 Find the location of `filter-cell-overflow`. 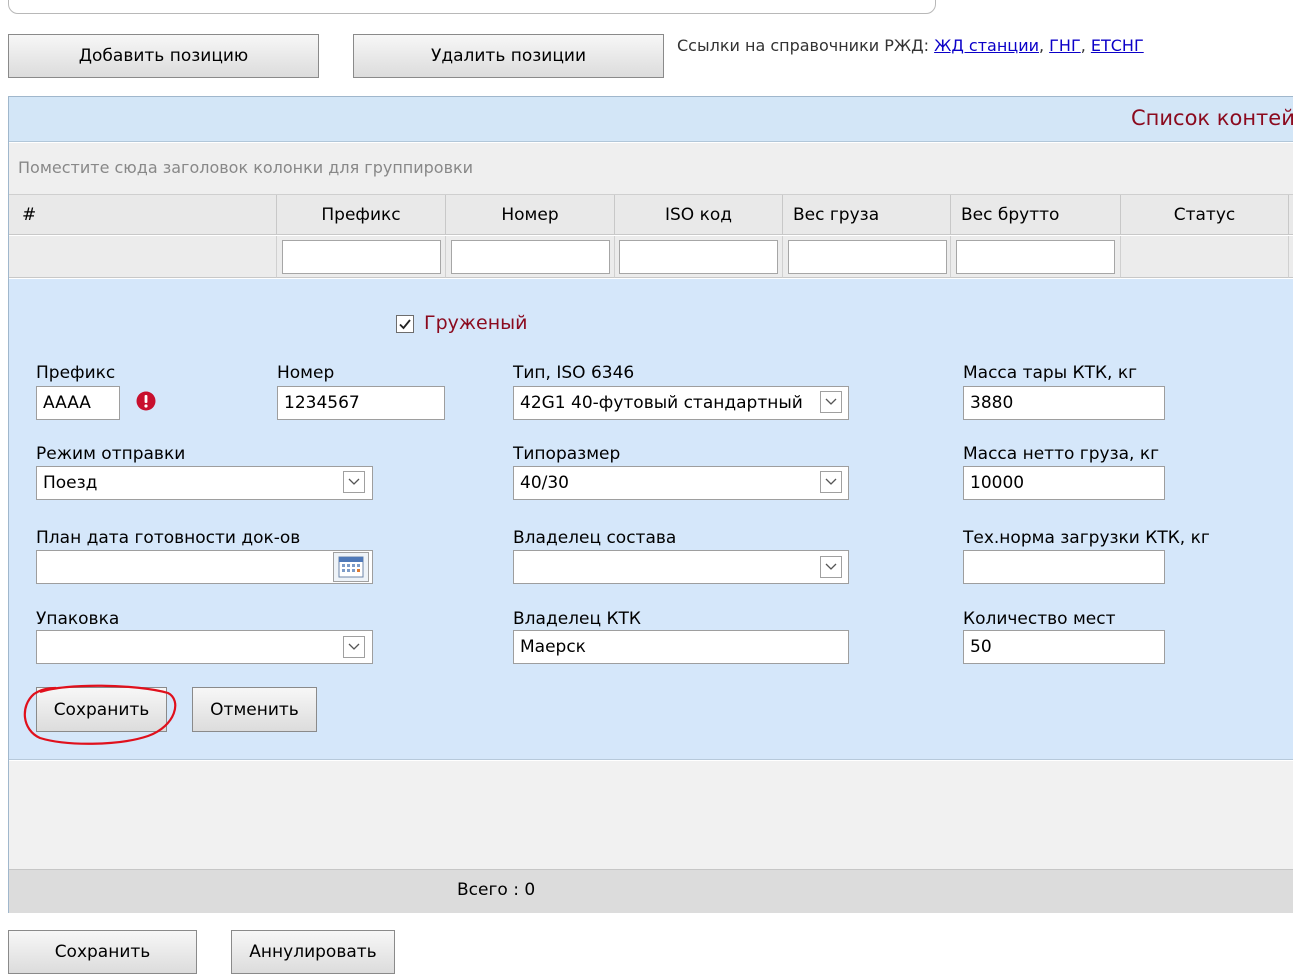

filter-cell-overflow is located at coordinates (1291, 257).